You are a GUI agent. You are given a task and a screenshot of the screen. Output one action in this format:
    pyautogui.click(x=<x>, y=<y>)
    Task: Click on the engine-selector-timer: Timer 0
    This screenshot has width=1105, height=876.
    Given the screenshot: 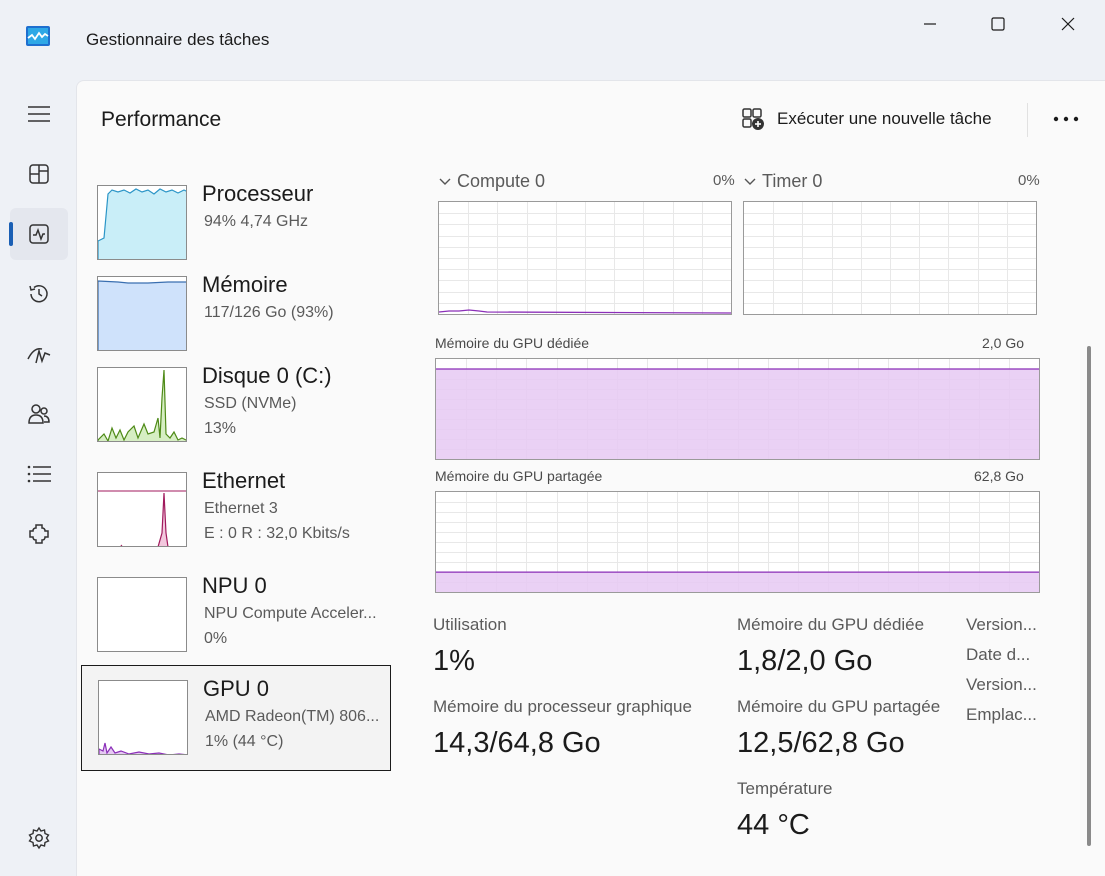 What is the action you would take?
    pyautogui.click(x=783, y=181)
    